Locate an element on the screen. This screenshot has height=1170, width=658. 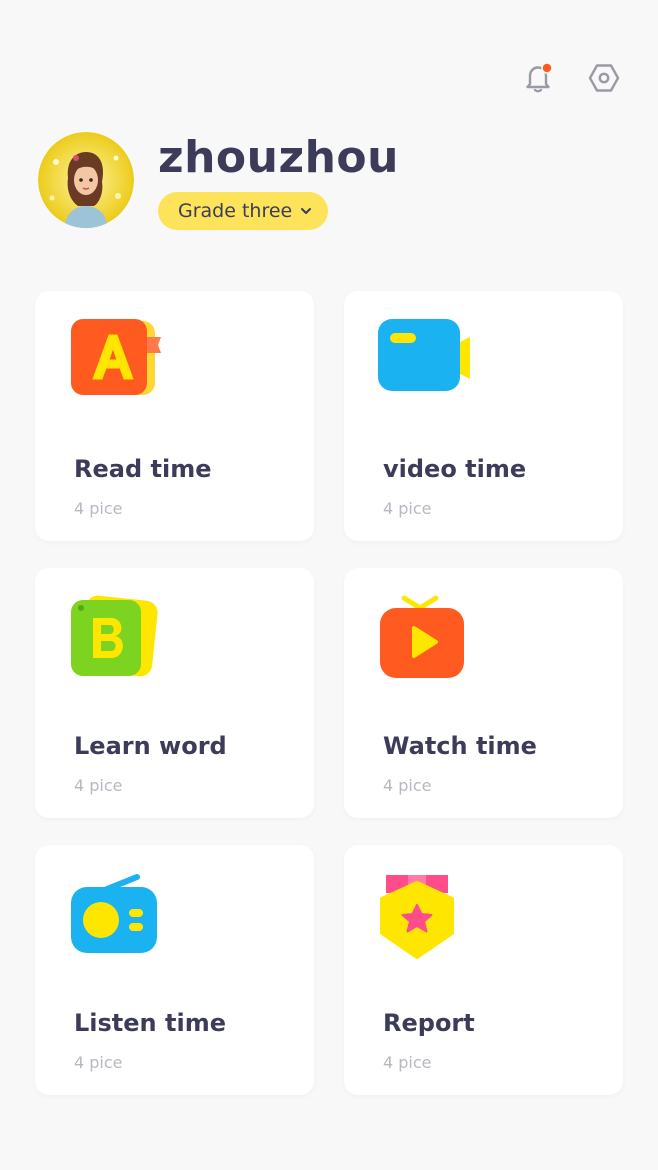
username: zhouzhou is located at coordinates (278, 157).